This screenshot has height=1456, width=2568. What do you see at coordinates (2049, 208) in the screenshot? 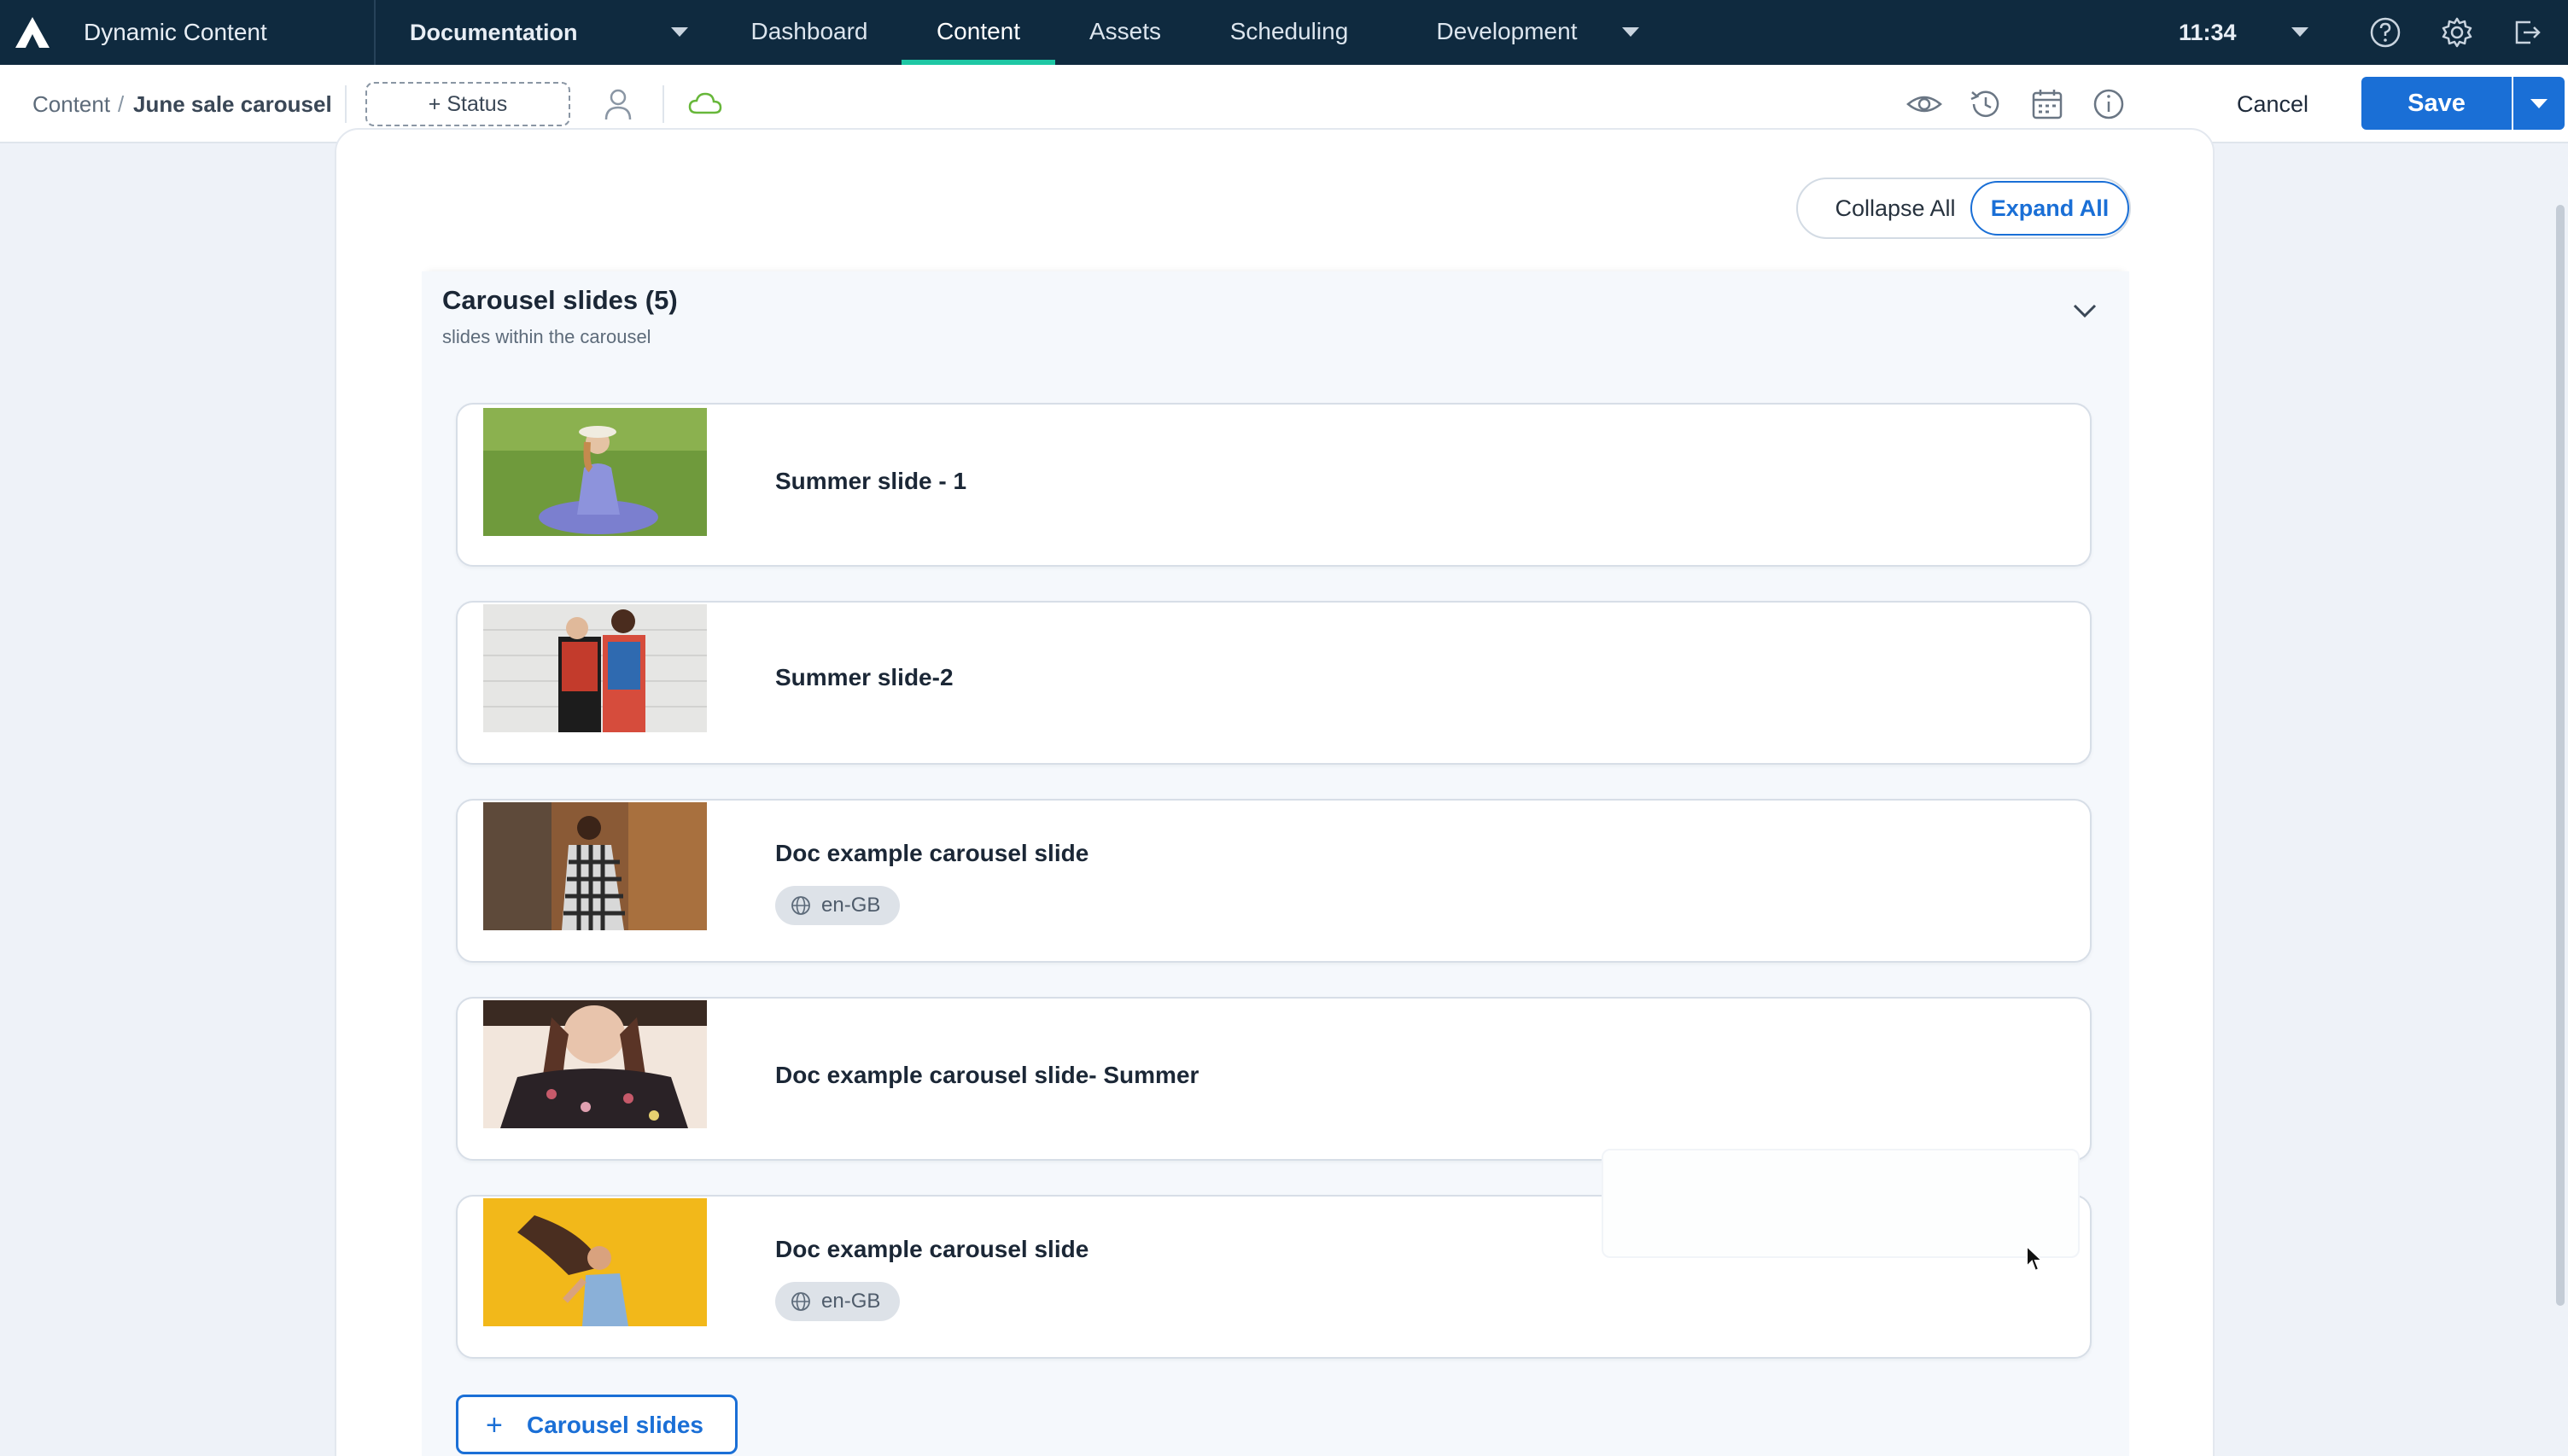
I see `expand-all-button: Expand All` at bounding box center [2049, 208].